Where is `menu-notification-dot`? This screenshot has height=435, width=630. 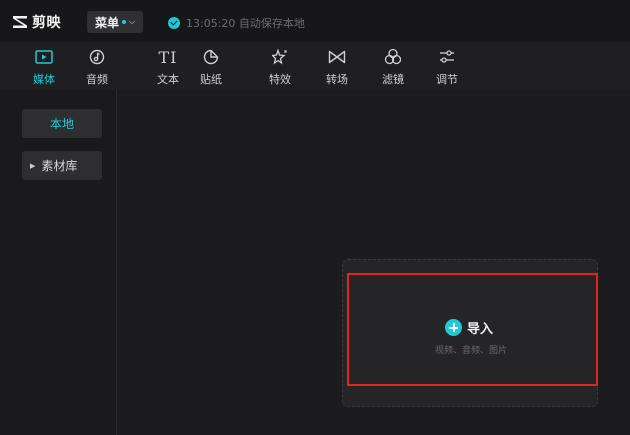 menu-notification-dot is located at coordinates (124, 22).